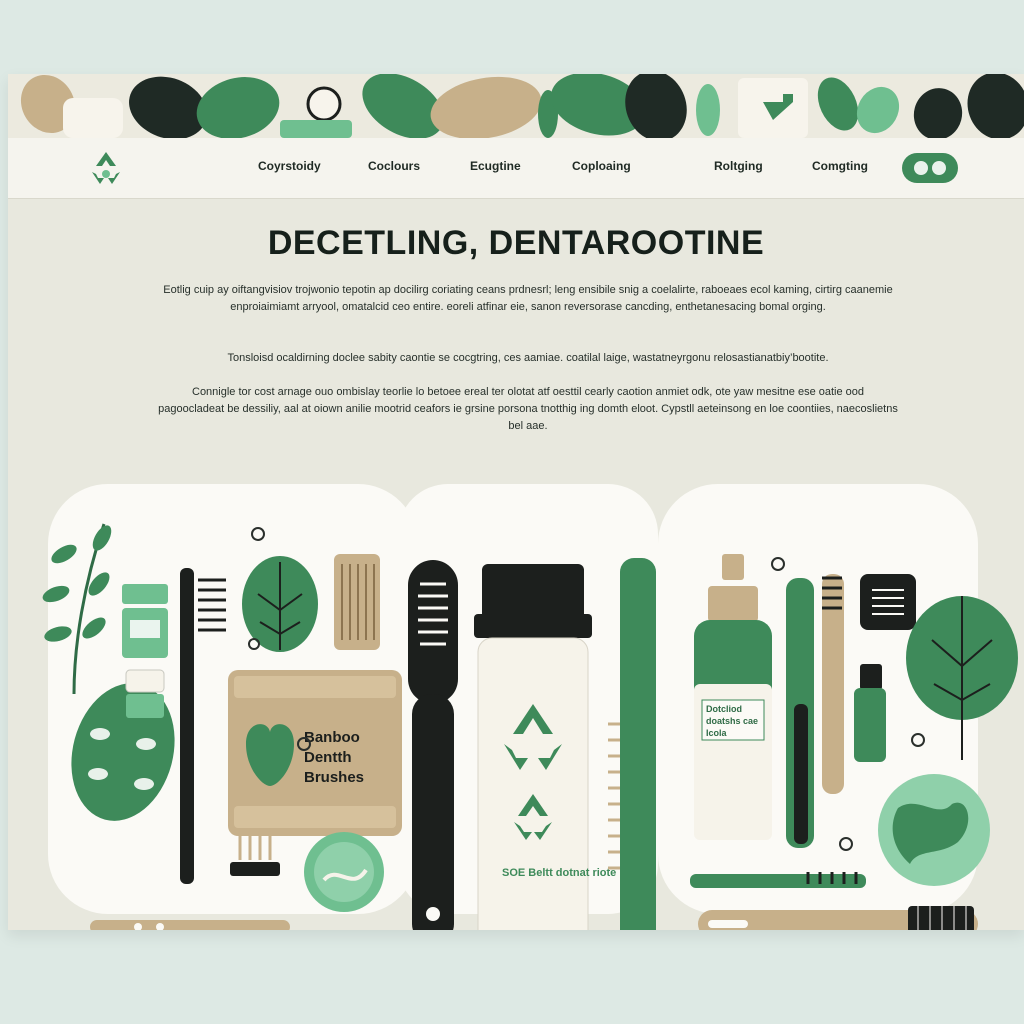 Image resolution: width=1024 pixels, height=1024 pixels. What do you see at coordinates (921, 168) in the screenshot?
I see `toggle-dot-left` at bounding box center [921, 168].